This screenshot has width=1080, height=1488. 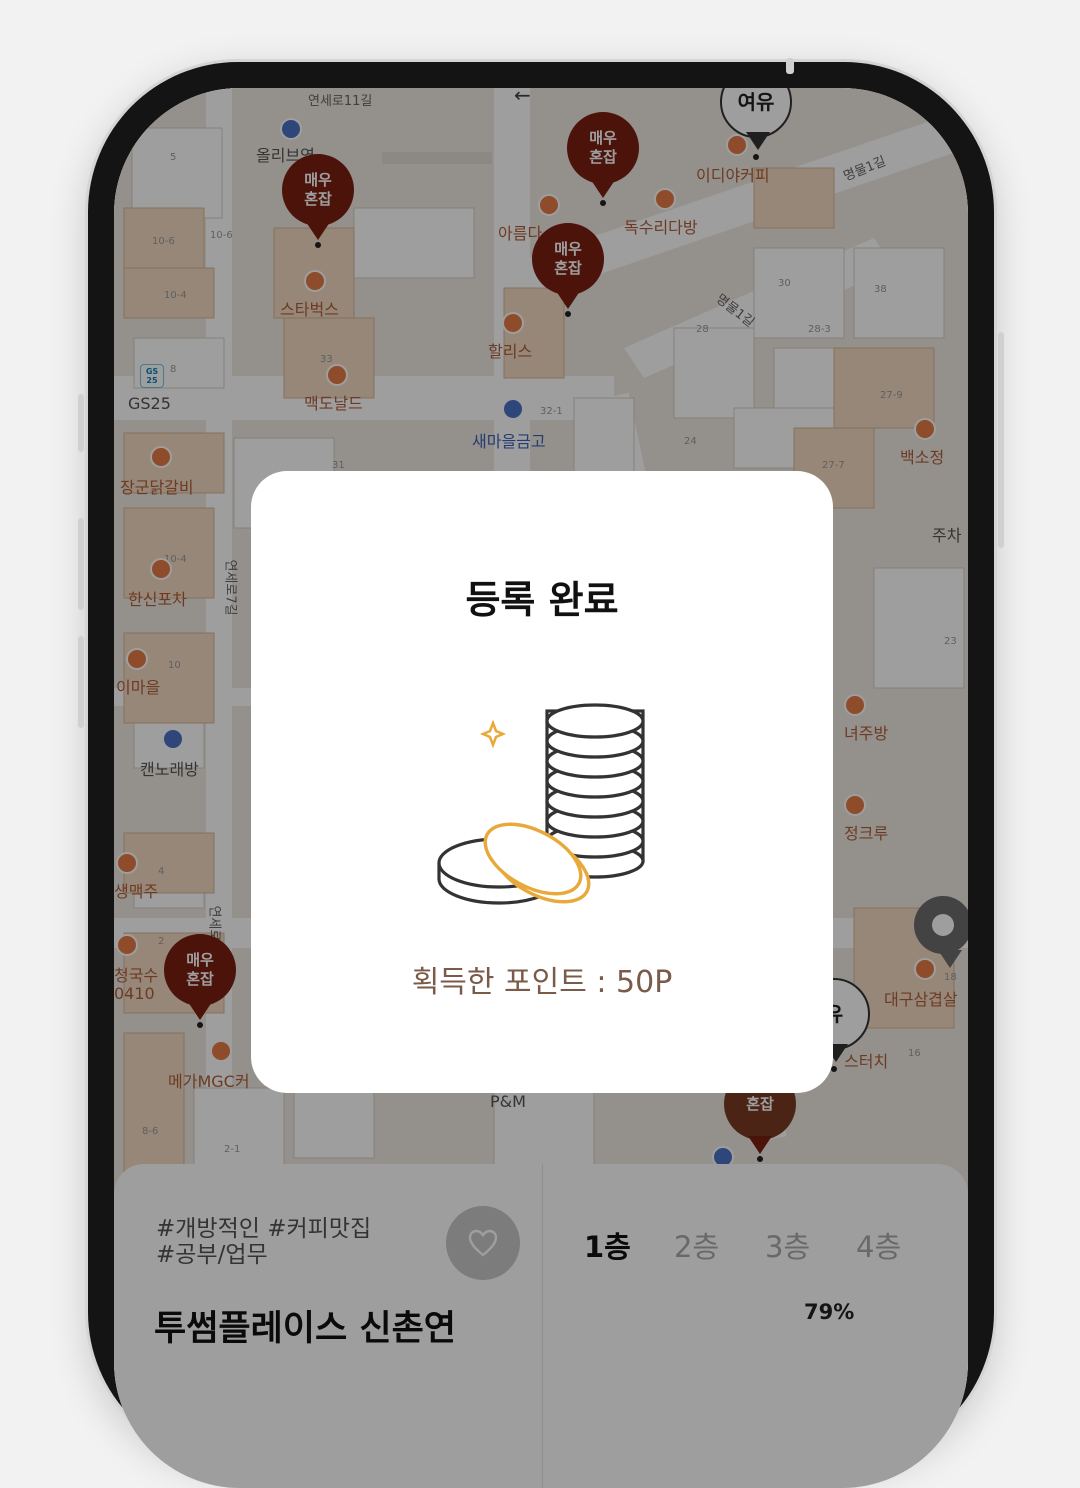 I want to click on power-button, so click(x=1001, y=440).